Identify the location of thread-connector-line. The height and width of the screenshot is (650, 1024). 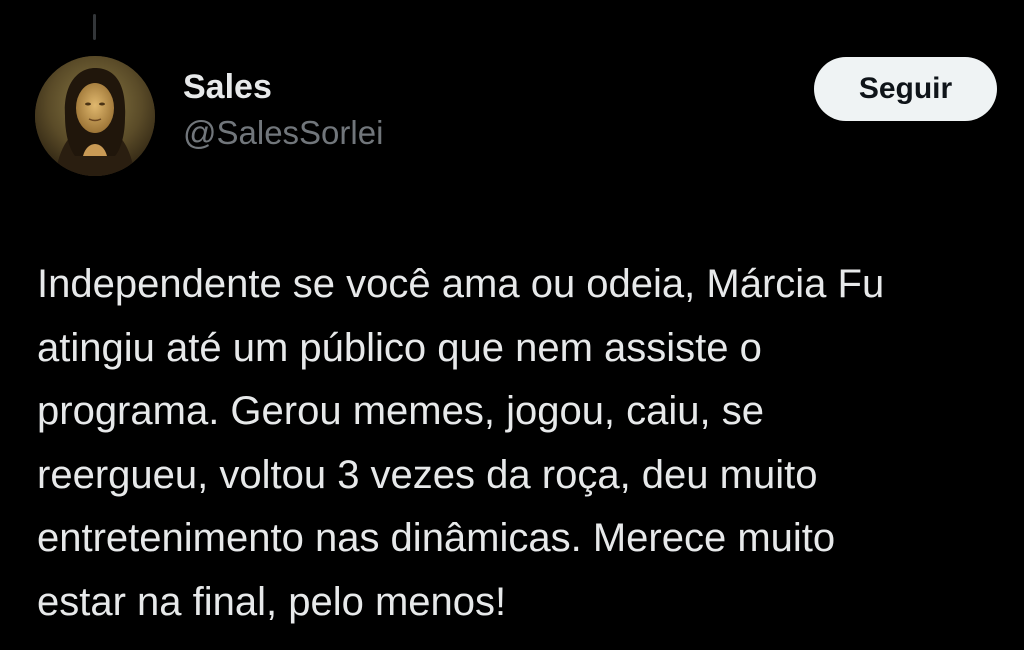
(94, 27).